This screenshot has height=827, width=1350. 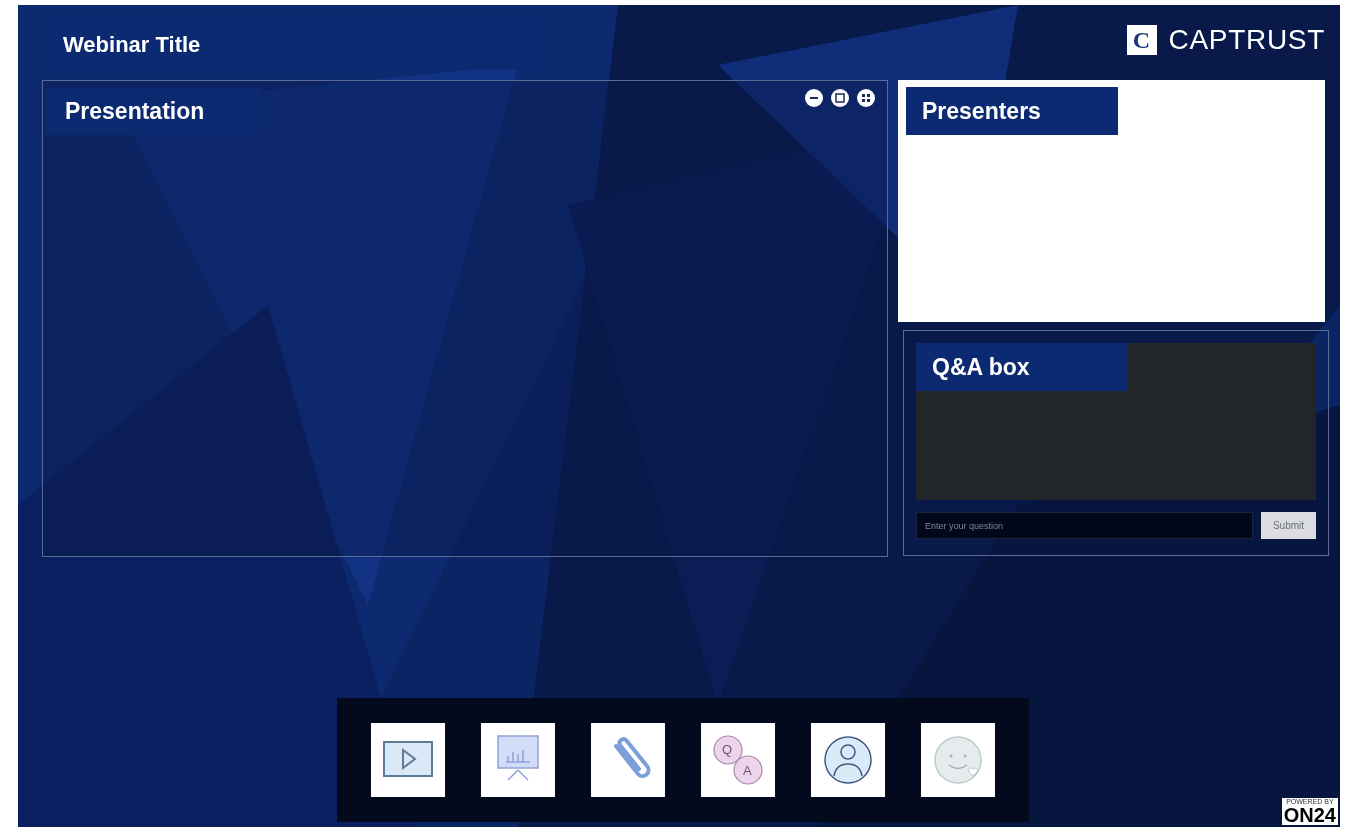 I want to click on profile-button, so click(x=848, y=760).